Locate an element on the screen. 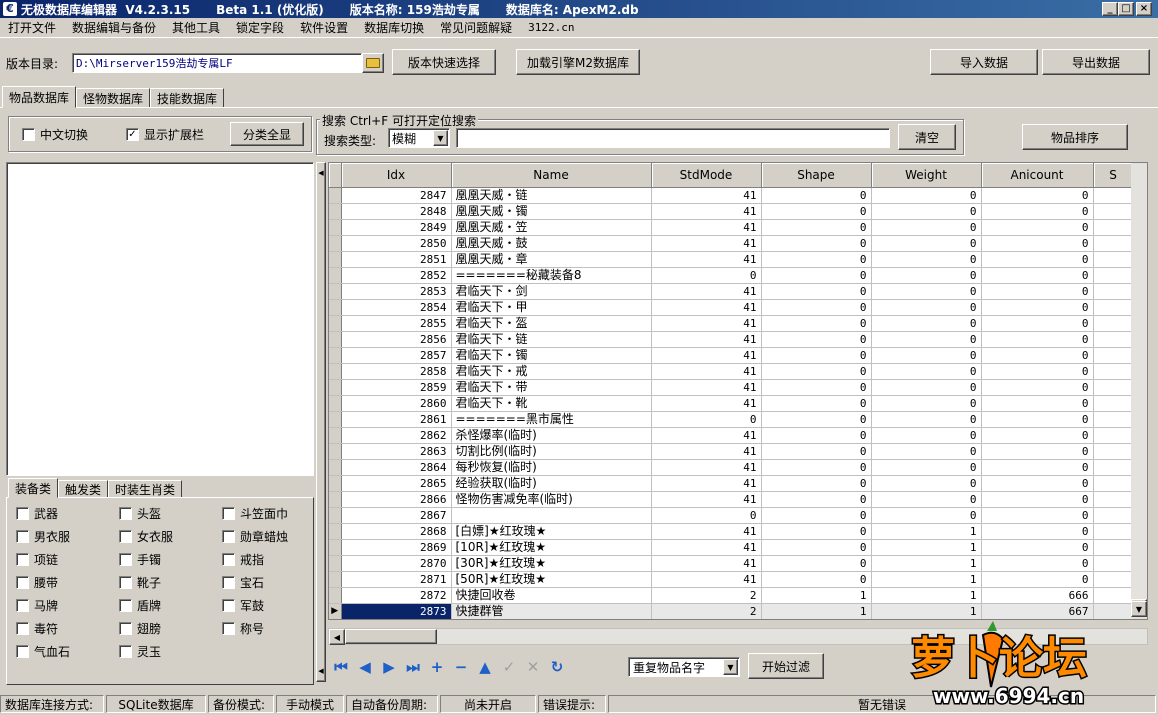 This screenshot has height=715, width=1158. category-checkbox: 翅膀 is located at coordinates (140, 628).